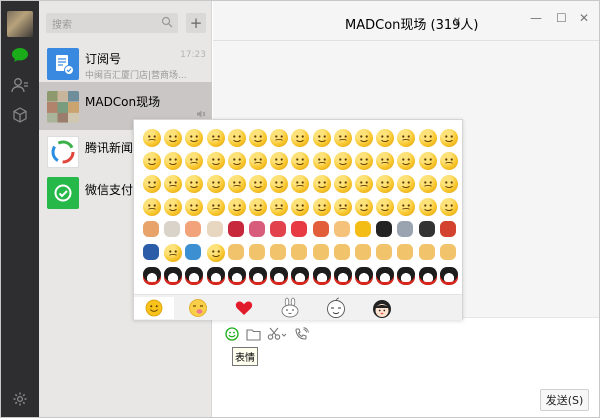 The height and width of the screenshot is (418, 600). I want to click on thumbs-up-icon, so click(235, 252).